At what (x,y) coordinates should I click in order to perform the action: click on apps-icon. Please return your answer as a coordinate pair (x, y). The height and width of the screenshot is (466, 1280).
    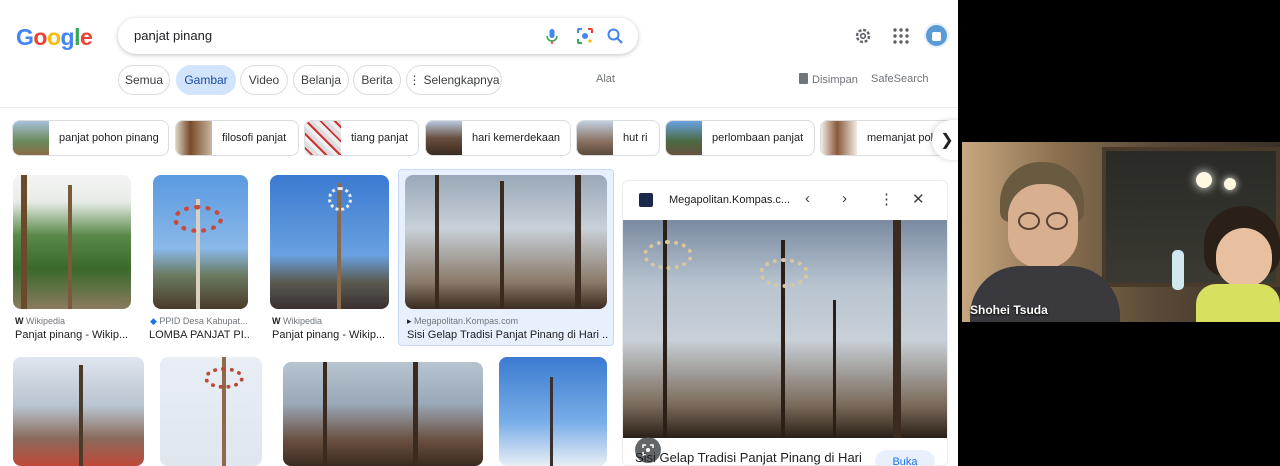
    Looking at the image, I should click on (901, 36).